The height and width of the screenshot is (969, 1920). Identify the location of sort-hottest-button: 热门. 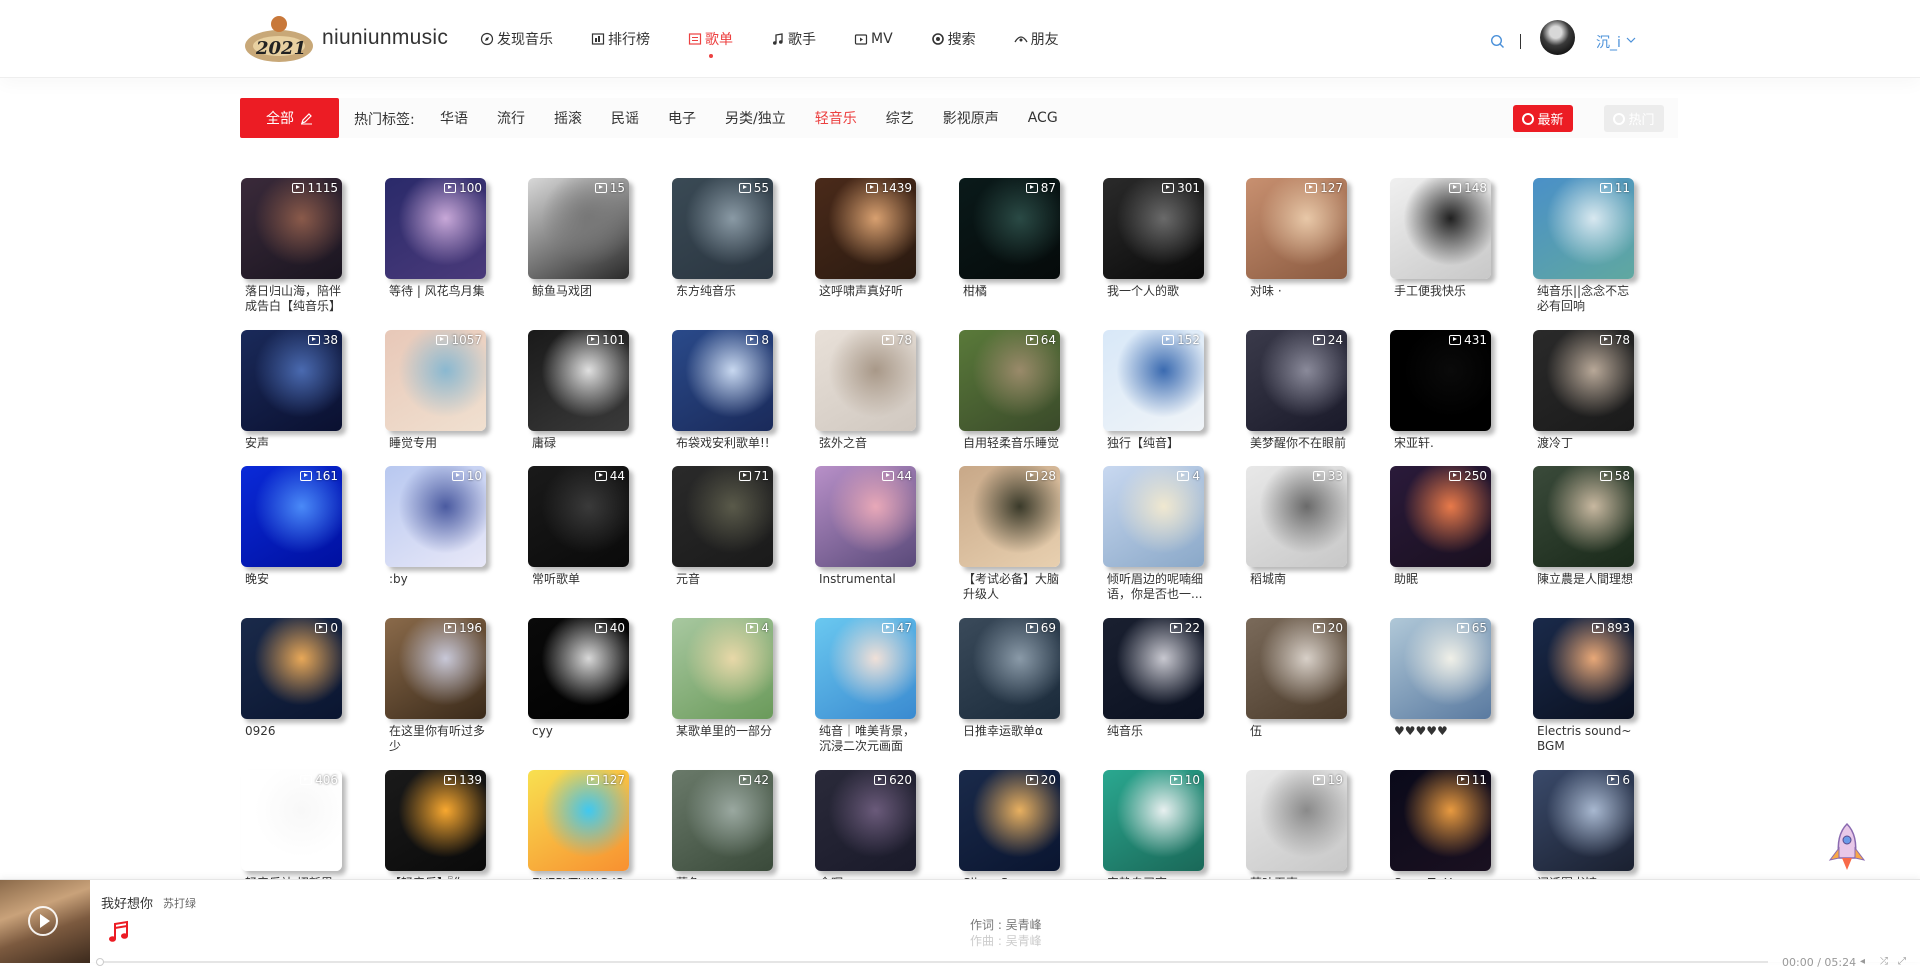
(1634, 118).